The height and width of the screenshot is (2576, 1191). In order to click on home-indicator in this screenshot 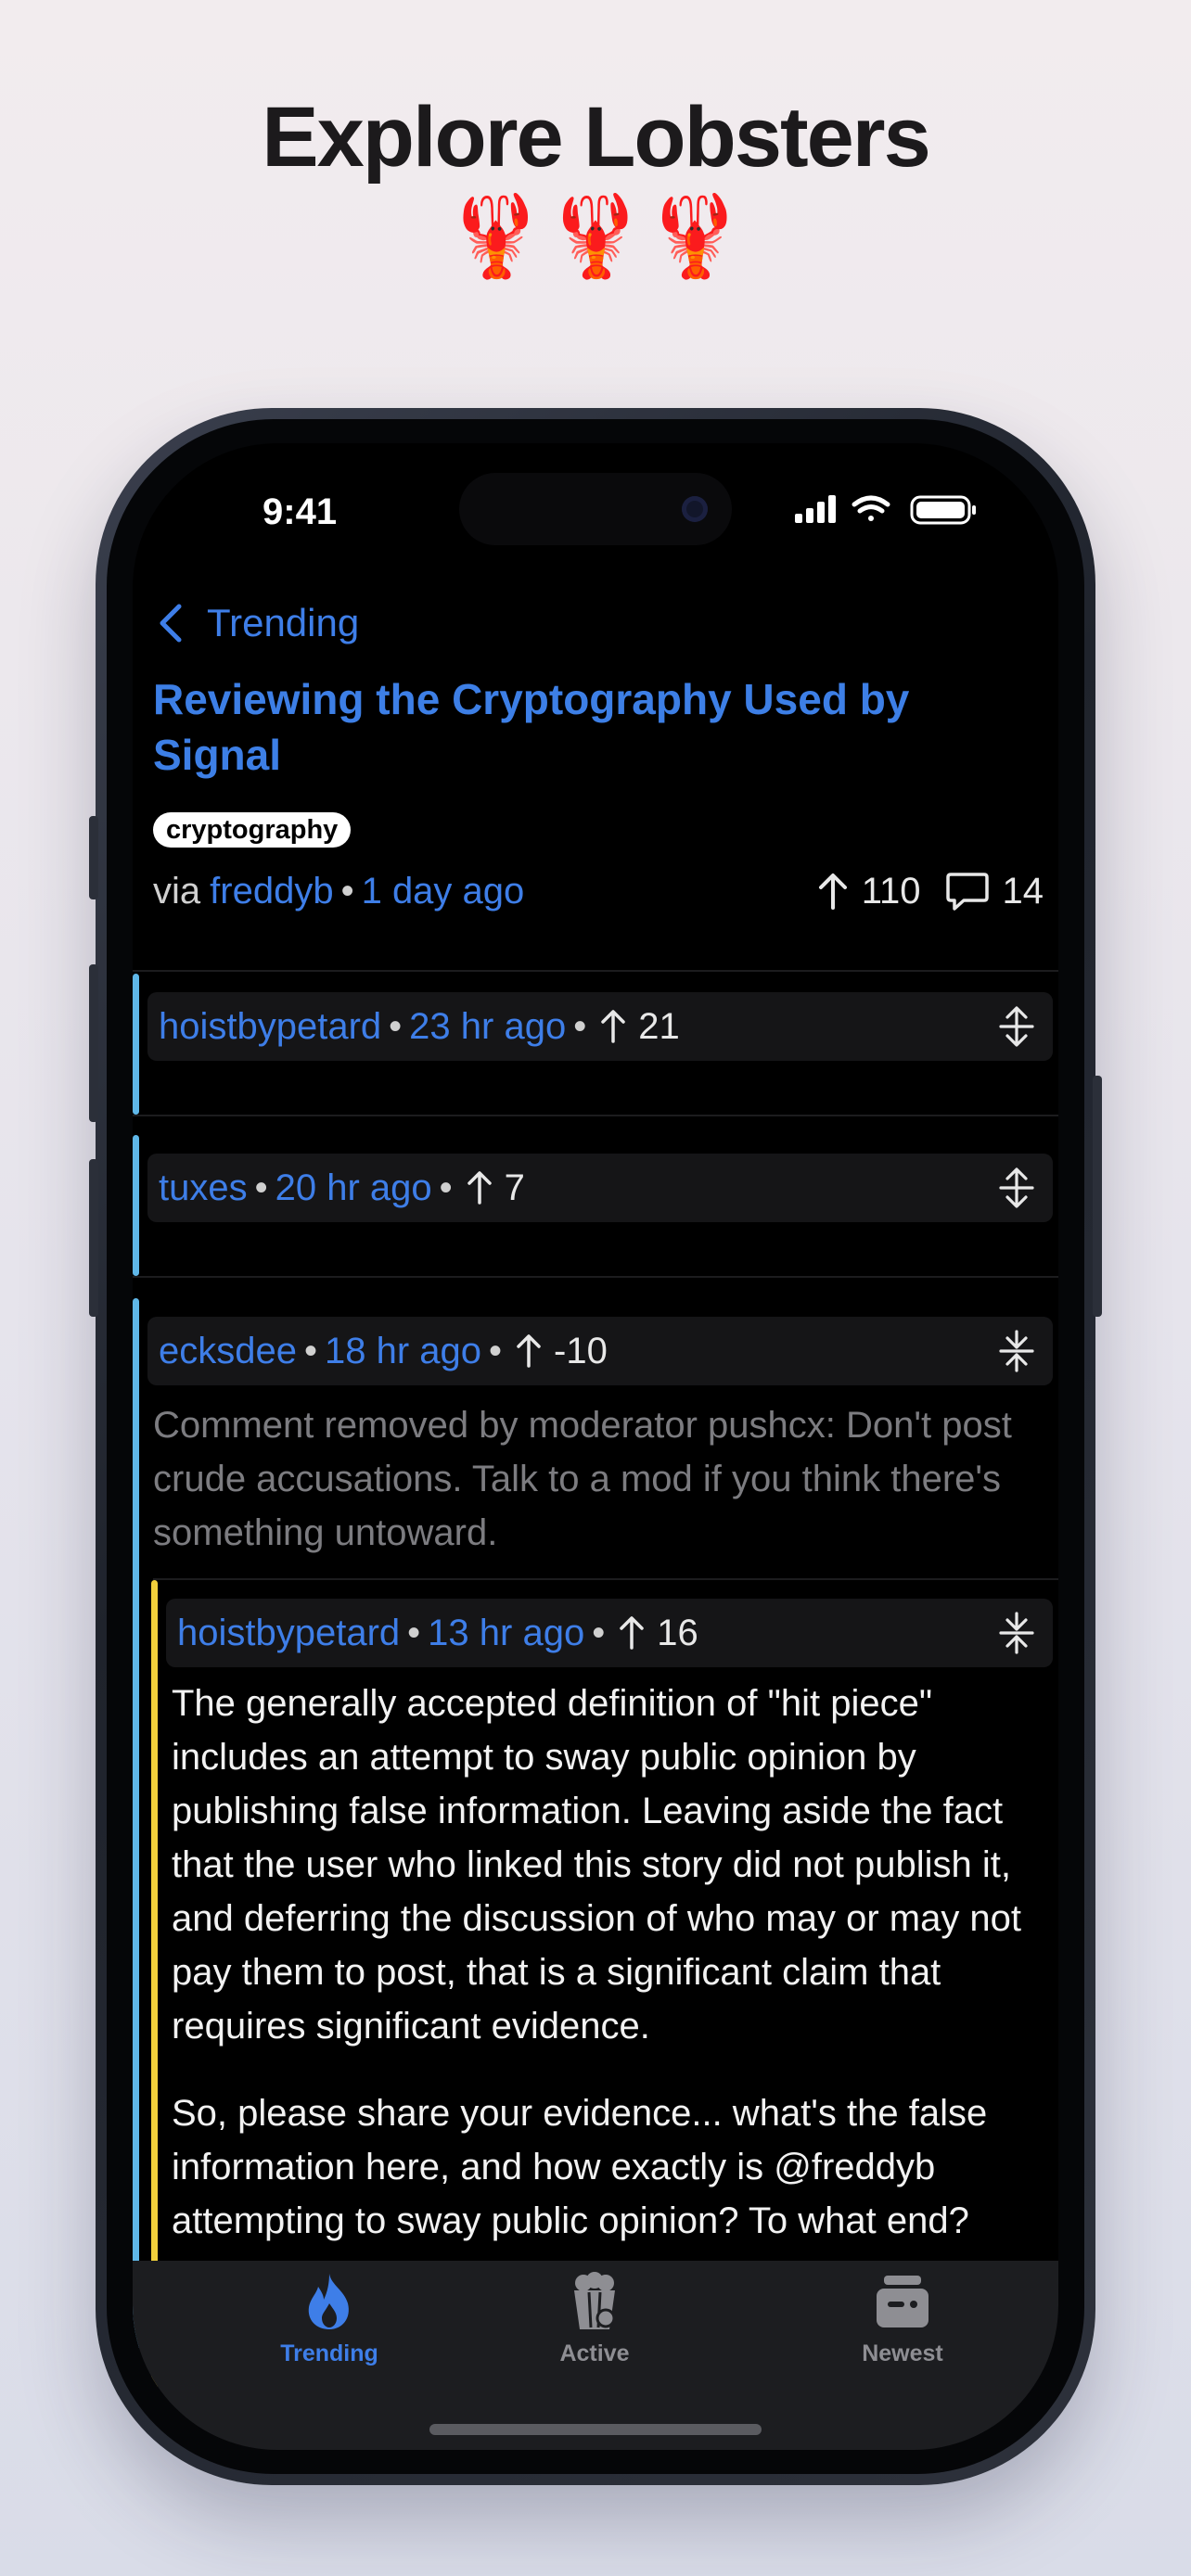, I will do `click(595, 2430)`.